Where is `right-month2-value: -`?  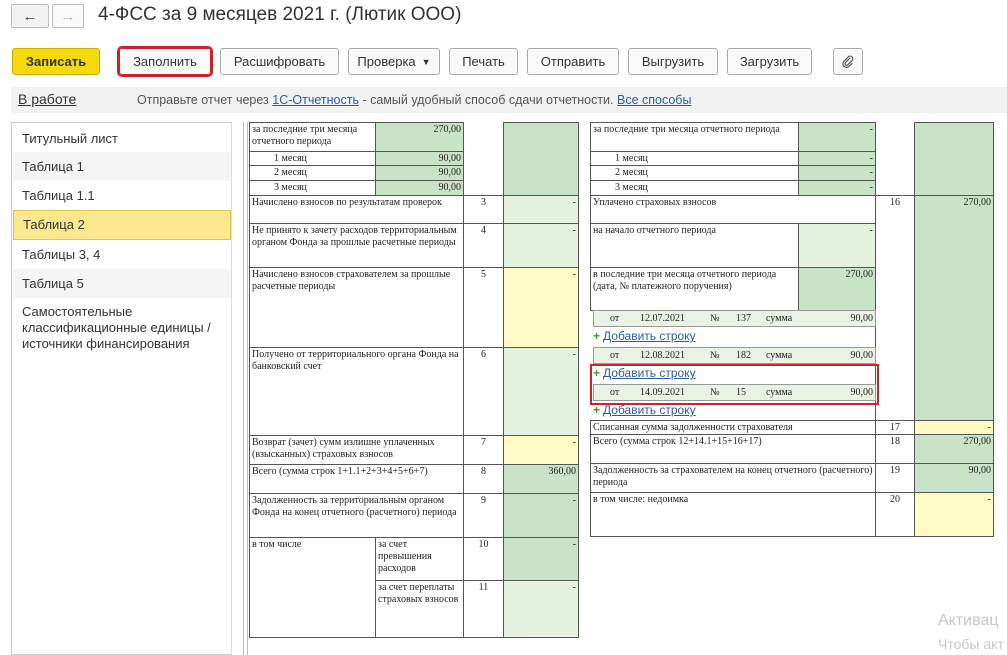 right-month2-value: - is located at coordinates (837, 173).